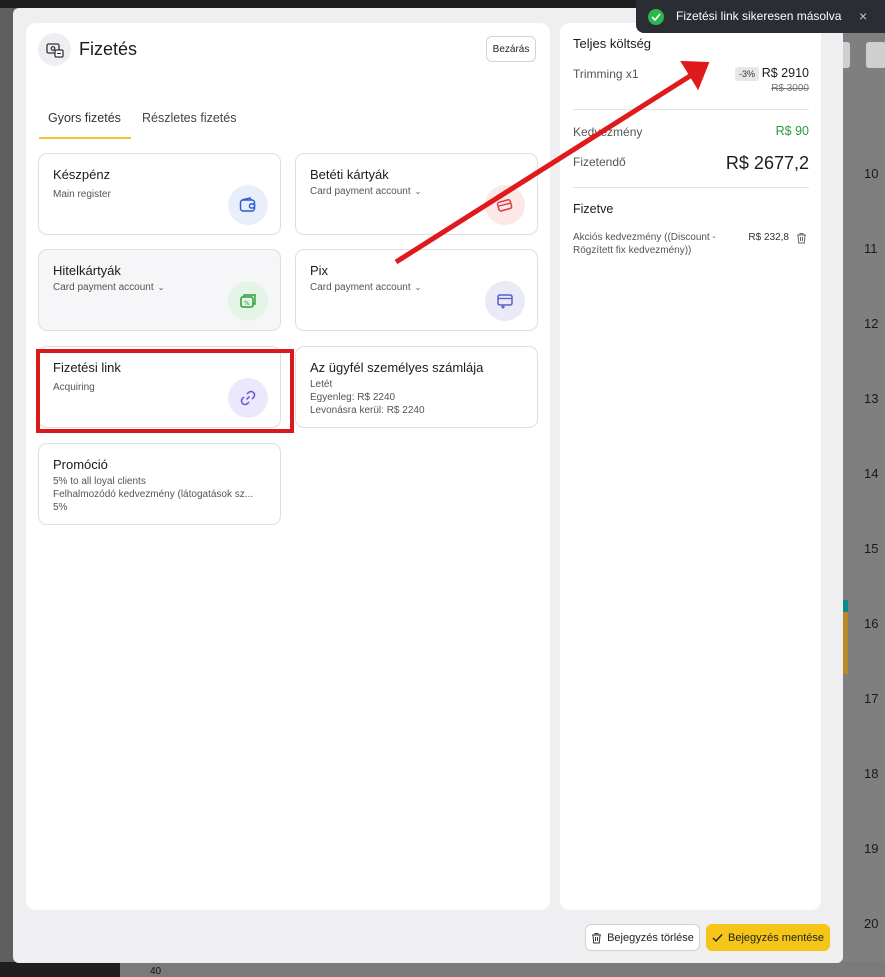 The width and height of the screenshot is (885, 977). What do you see at coordinates (871, 473) in the screenshot?
I see `calendar-hour: 14` at bounding box center [871, 473].